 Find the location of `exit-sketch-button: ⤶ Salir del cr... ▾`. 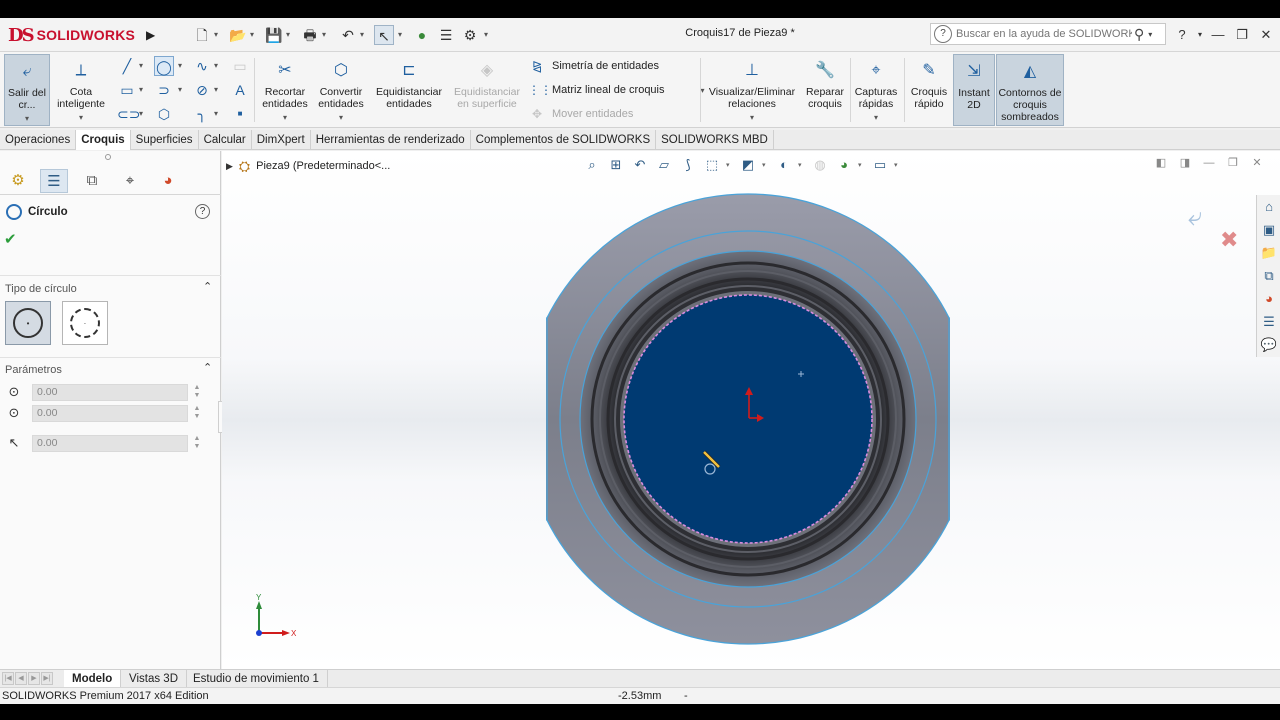

exit-sketch-button: ⤶ Salir del cr... ▾ is located at coordinates (27, 90).